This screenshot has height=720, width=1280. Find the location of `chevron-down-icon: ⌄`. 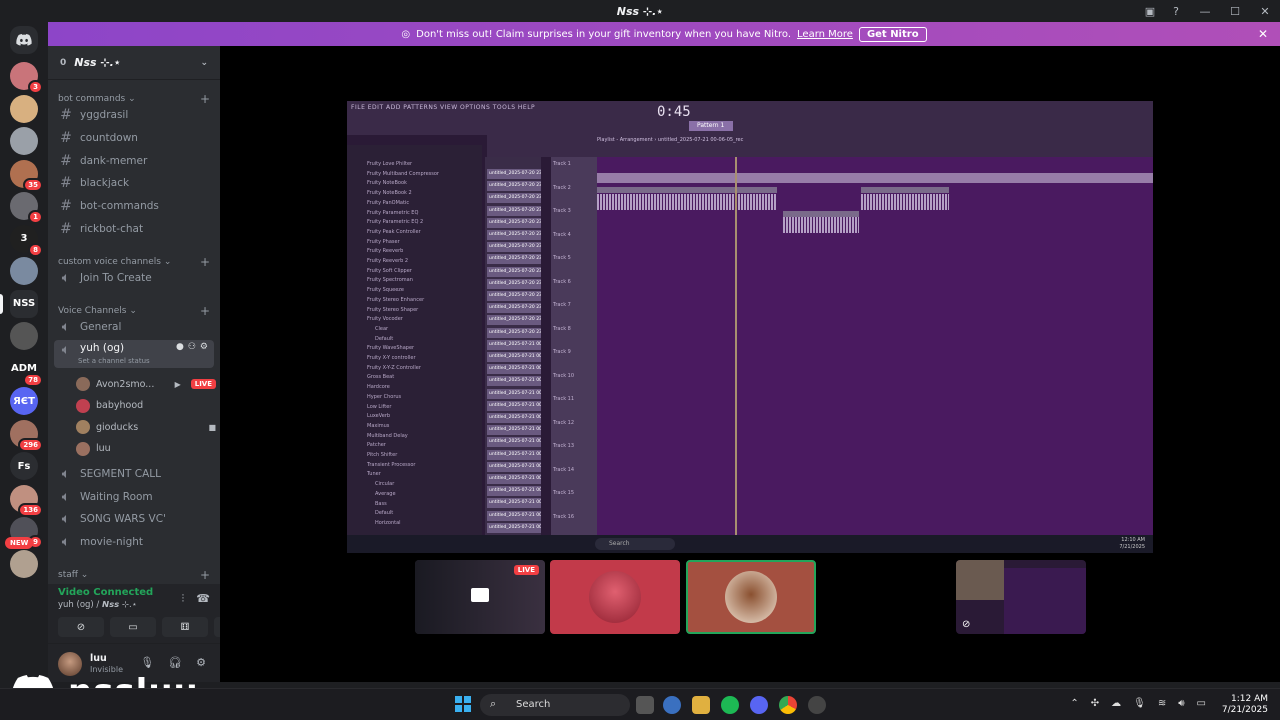

chevron-down-icon: ⌄ is located at coordinates (204, 63).